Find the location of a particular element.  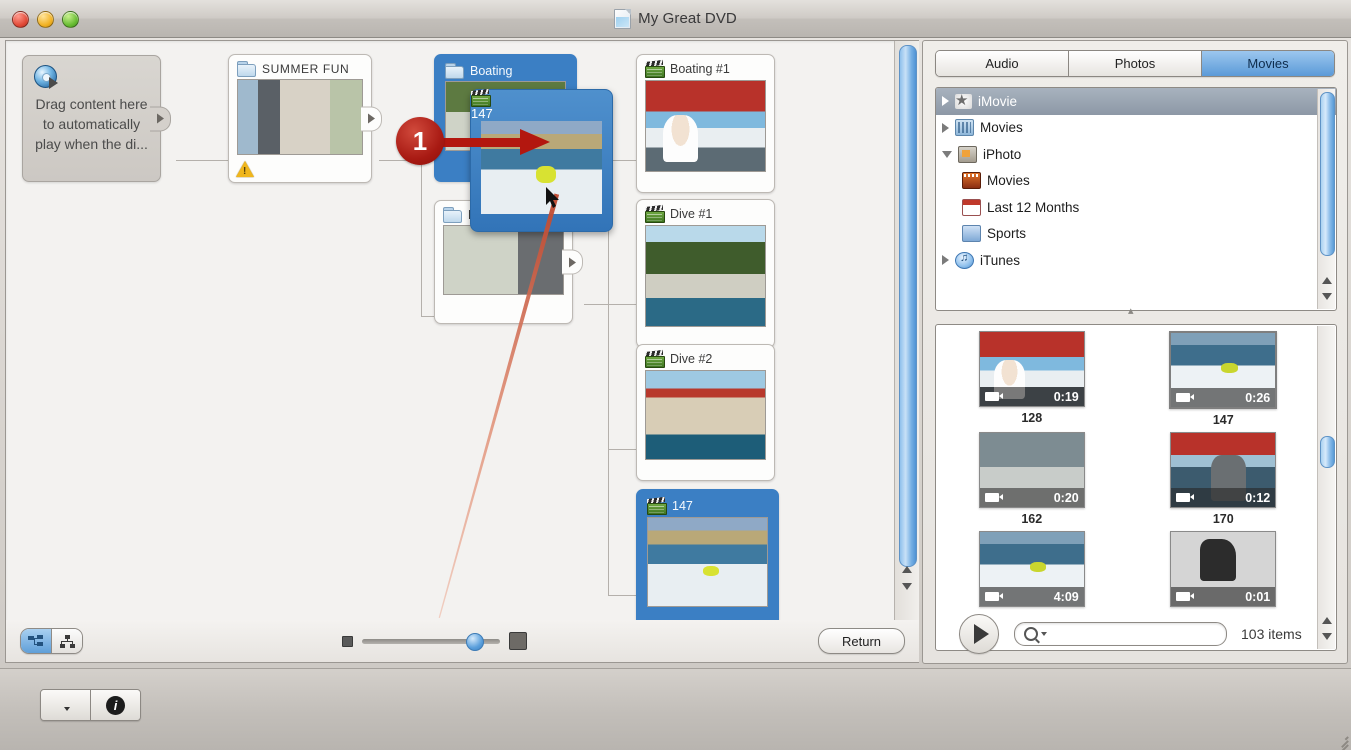

tab-audio: Audio is located at coordinates (1002, 63).